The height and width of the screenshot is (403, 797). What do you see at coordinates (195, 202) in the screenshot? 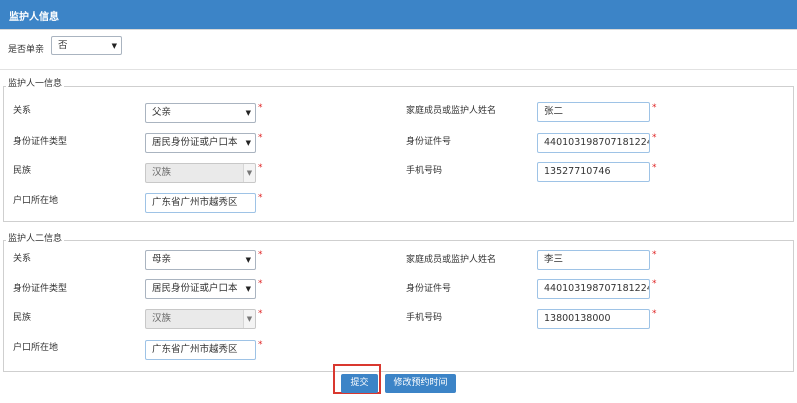
I see `guardian1-hukou-value: 广东省广州市越秀区` at bounding box center [195, 202].